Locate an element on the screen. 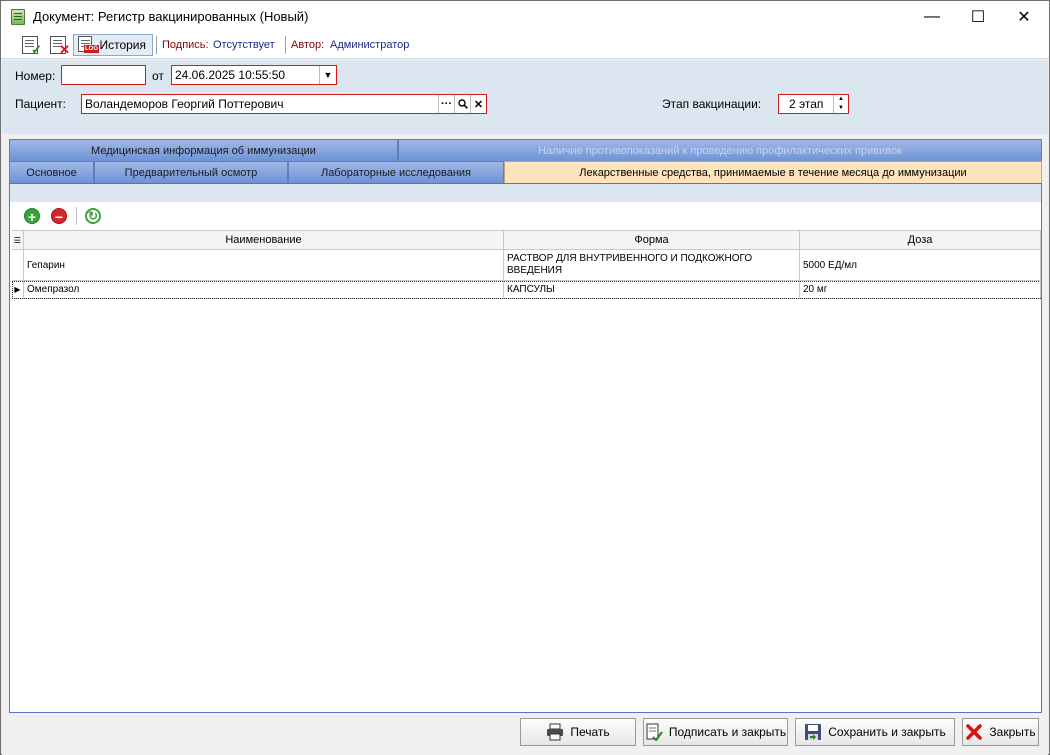  clear-icon: ✕ is located at coordinates (478, 104).